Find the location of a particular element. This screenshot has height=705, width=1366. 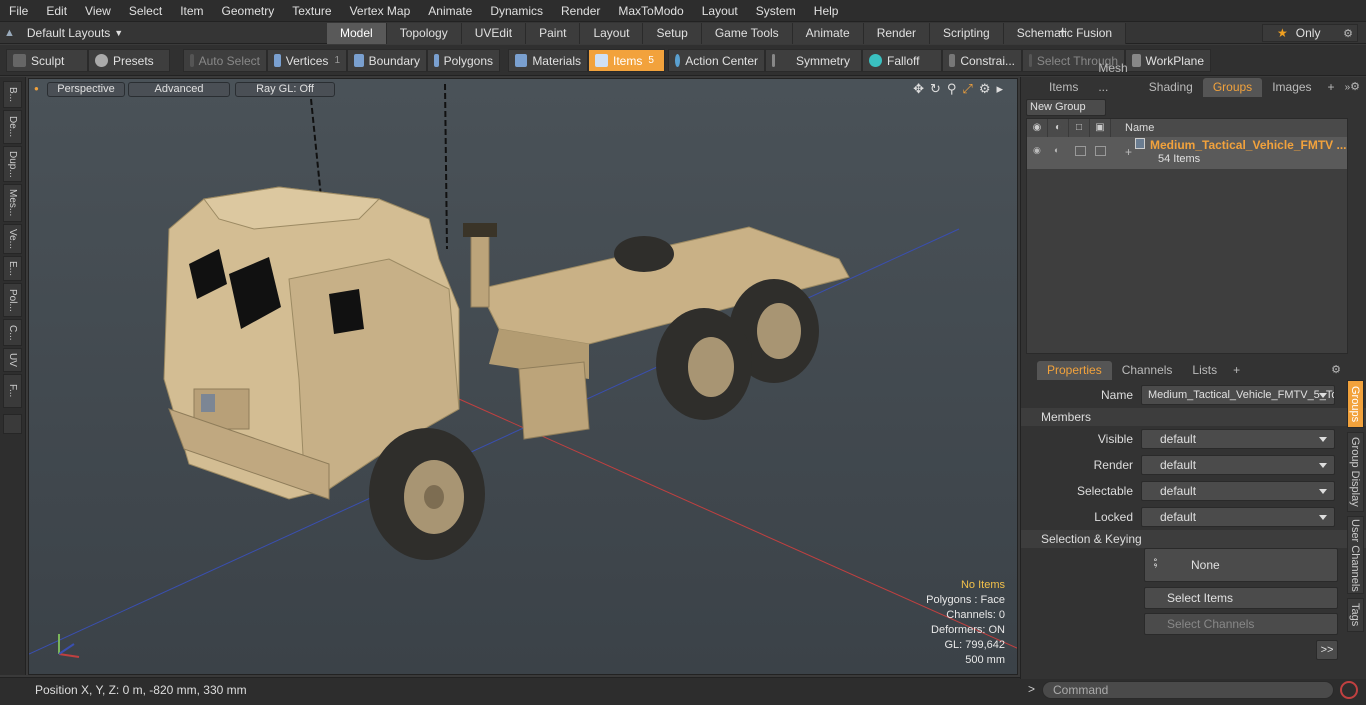

panel-gear-icon: ⚙ is located at coordinates (1355, 87).